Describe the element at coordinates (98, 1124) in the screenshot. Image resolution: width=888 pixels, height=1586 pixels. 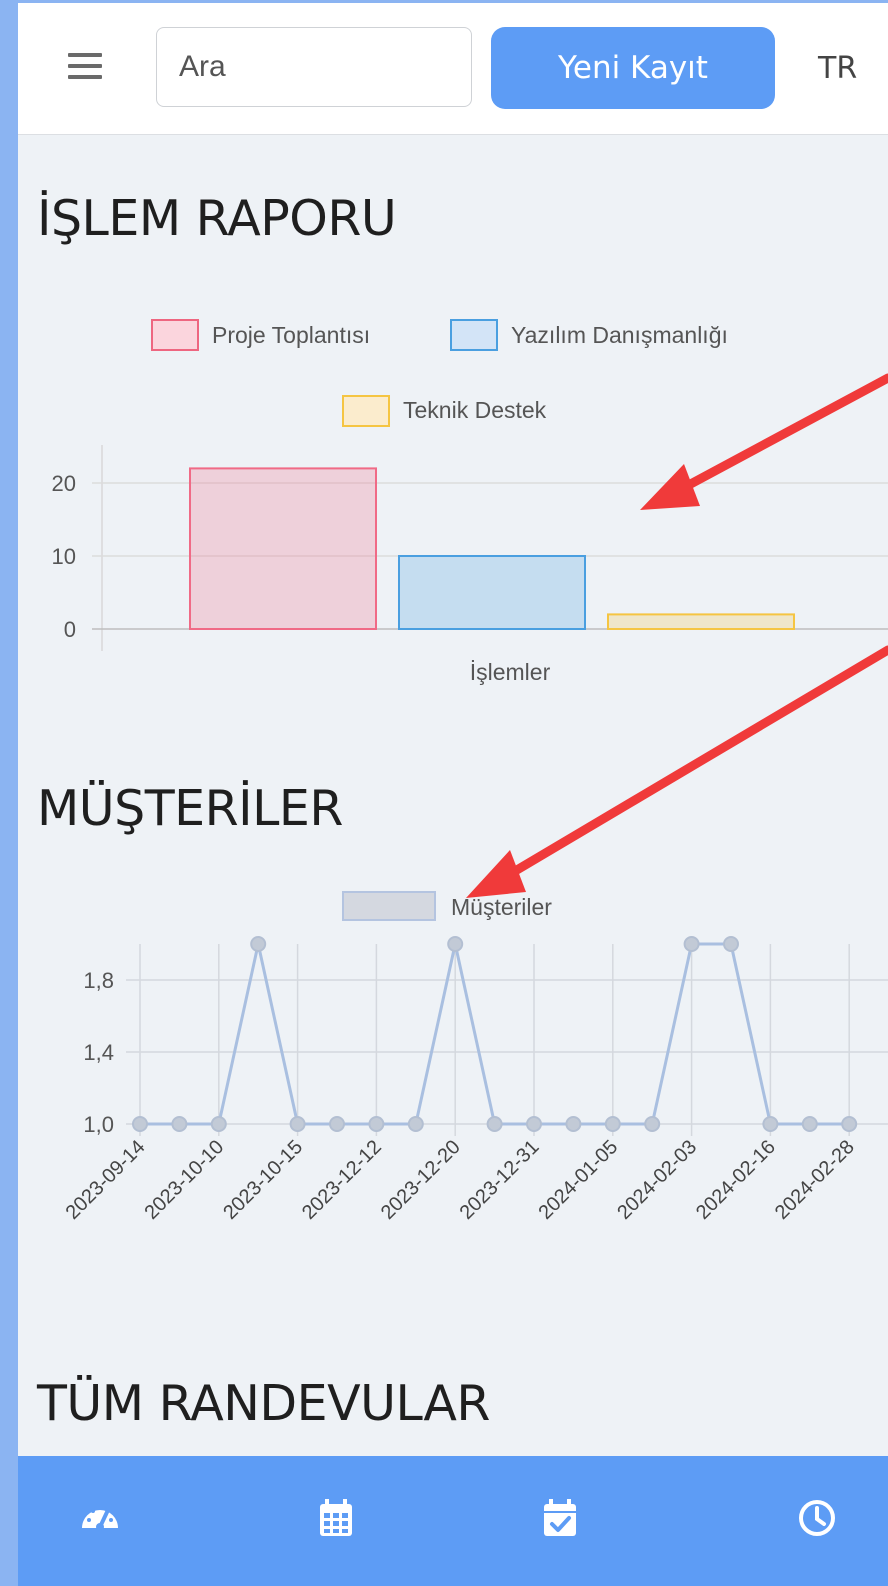
I see `line-y-tick-label: 1,0` at that location.